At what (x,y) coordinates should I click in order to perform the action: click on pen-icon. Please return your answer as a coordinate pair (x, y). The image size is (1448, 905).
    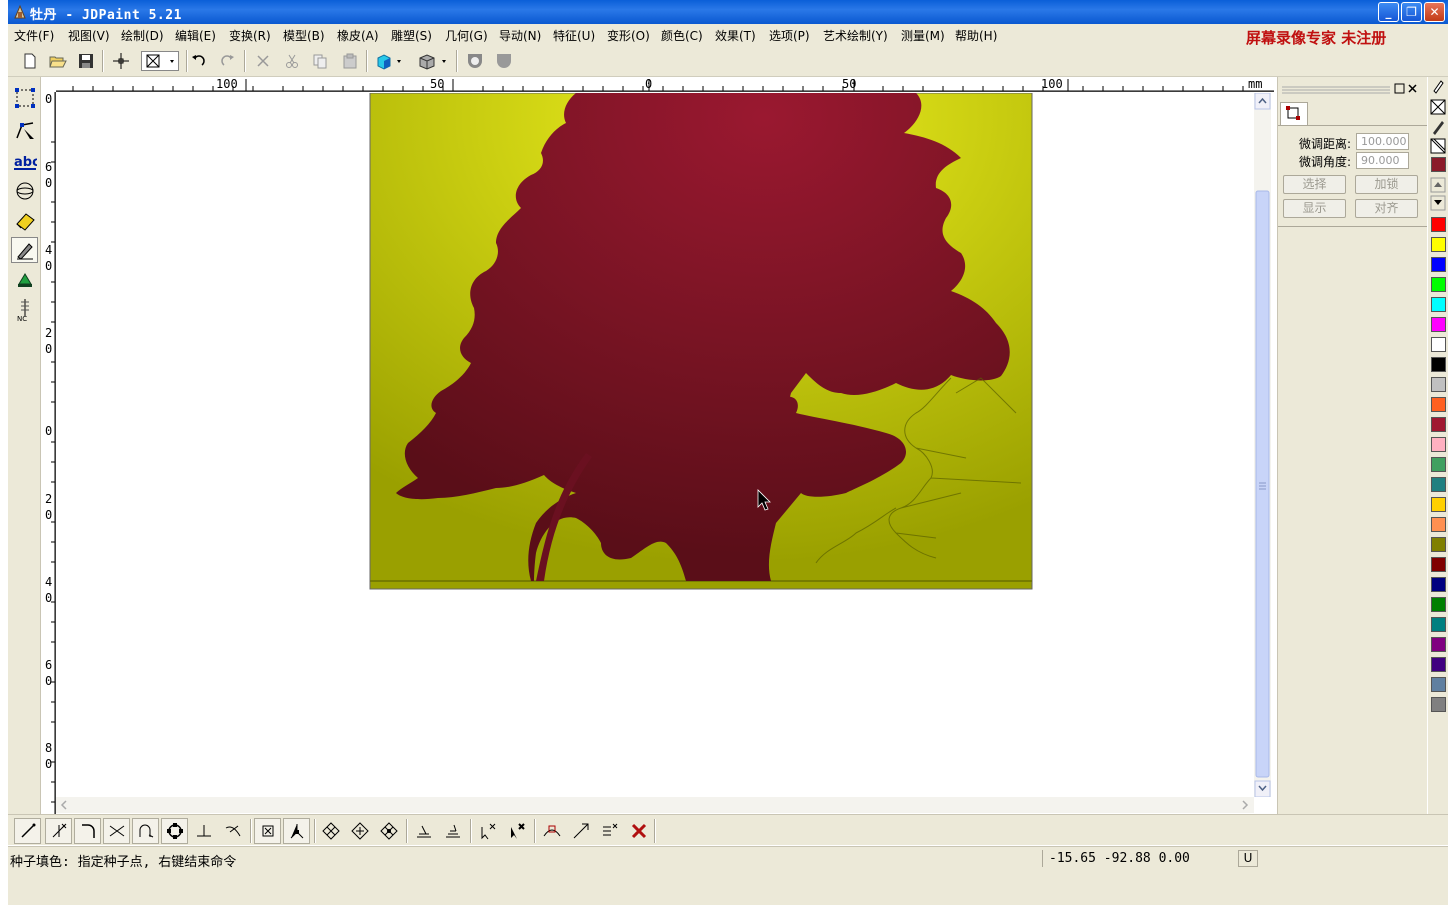
    Looking at the image, I should click on (24, 250).